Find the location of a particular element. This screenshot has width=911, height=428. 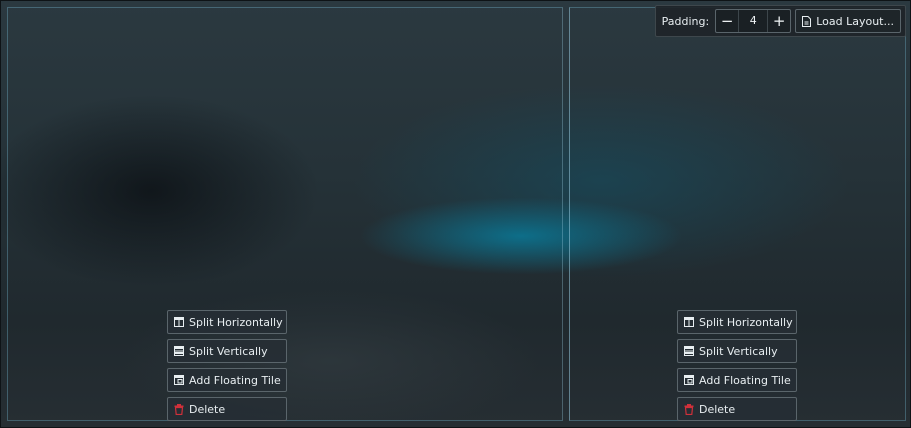

padding-increment-button: + is located at coordinates (779, 21).